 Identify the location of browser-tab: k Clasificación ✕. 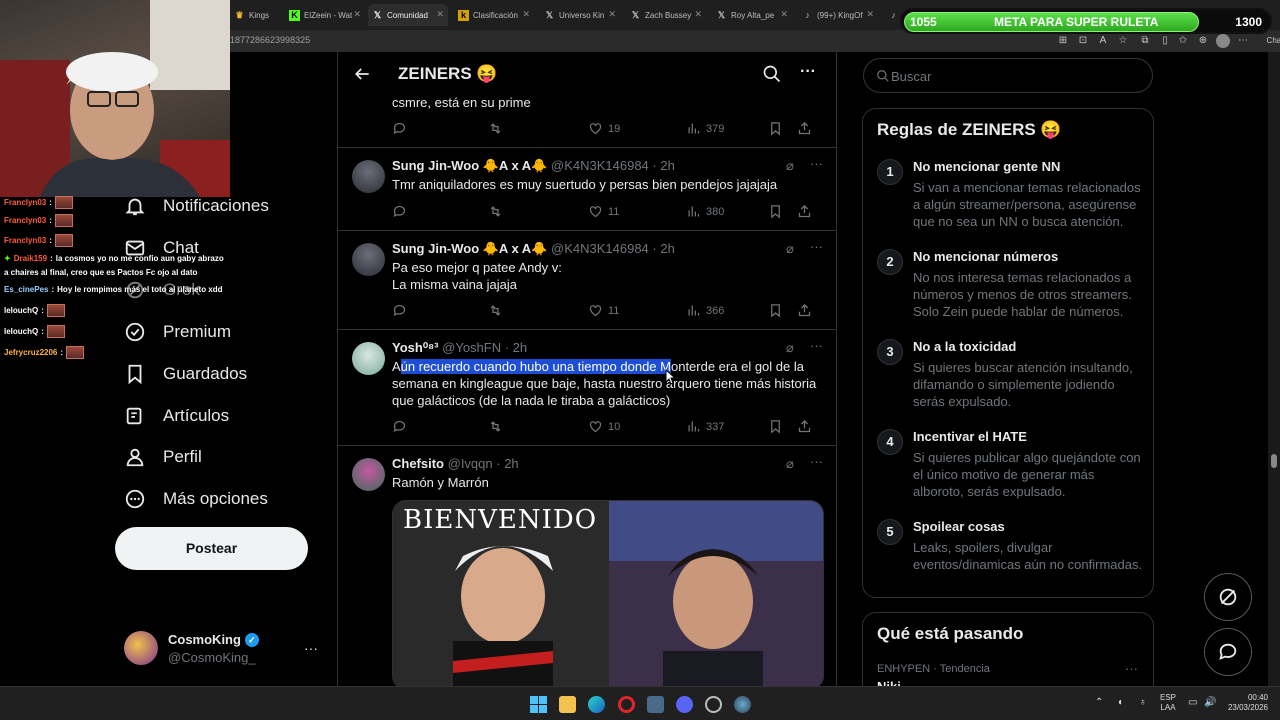
(494, 15).